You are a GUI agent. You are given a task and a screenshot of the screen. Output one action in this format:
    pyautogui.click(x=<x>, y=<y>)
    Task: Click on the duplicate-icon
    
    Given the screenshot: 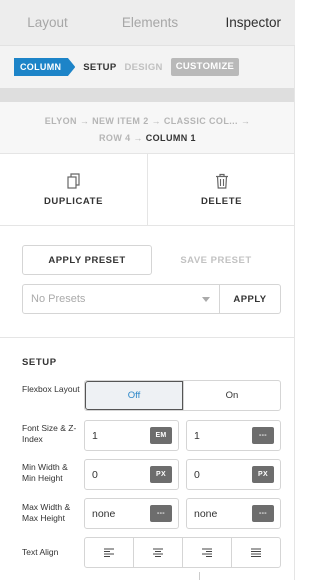 What is the action you would take?
    pyautogui.click(x=73, y=180)
    